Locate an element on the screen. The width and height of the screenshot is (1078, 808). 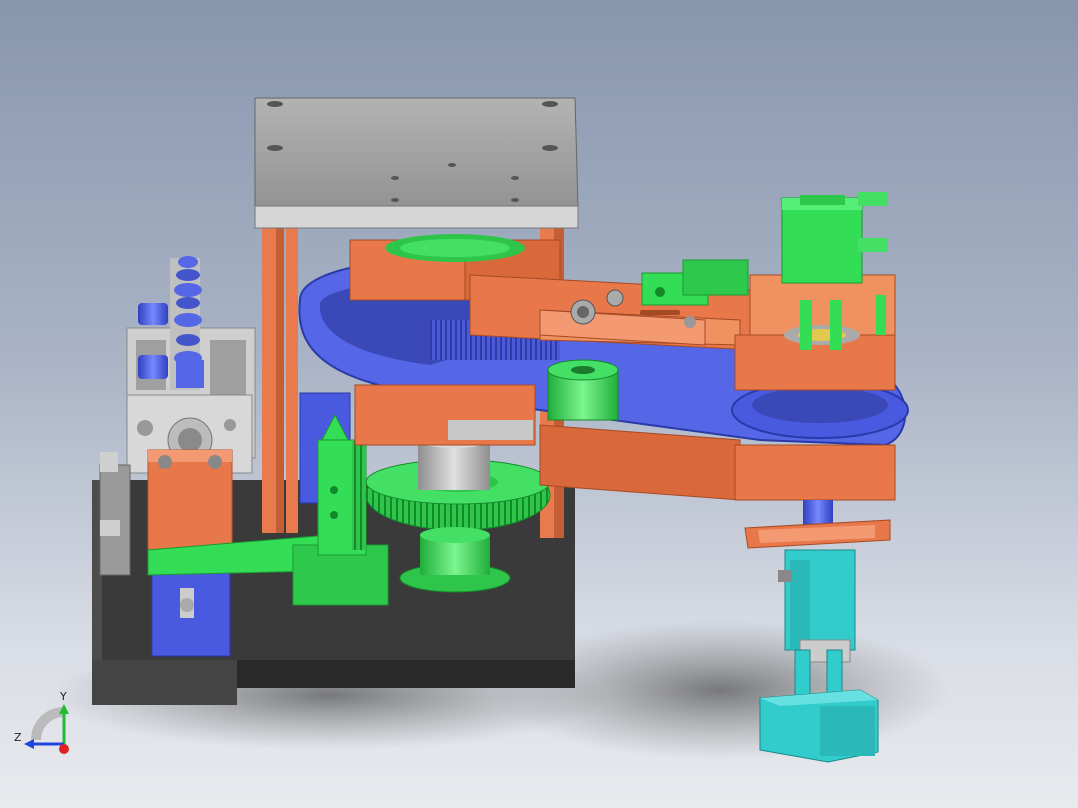
workpiece-block is located at coordinates (819, 726).